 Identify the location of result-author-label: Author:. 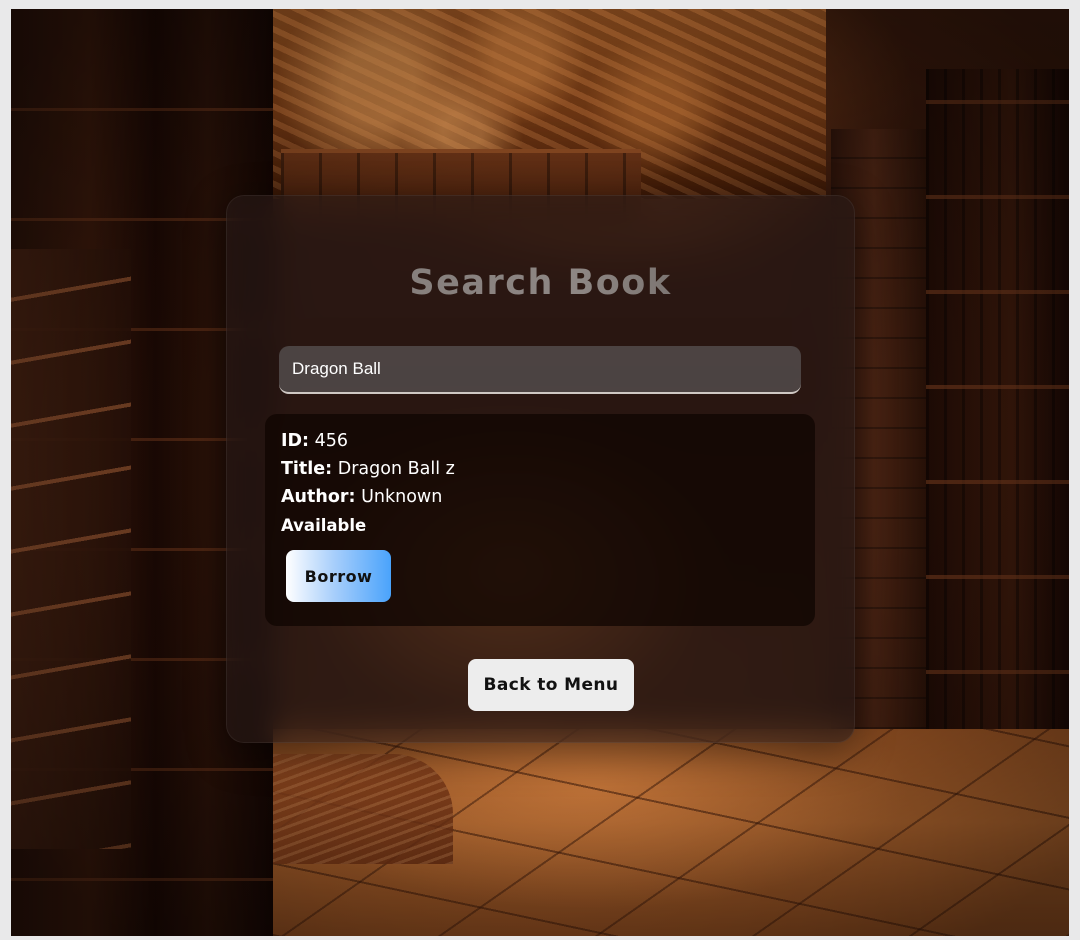
(318, 497).